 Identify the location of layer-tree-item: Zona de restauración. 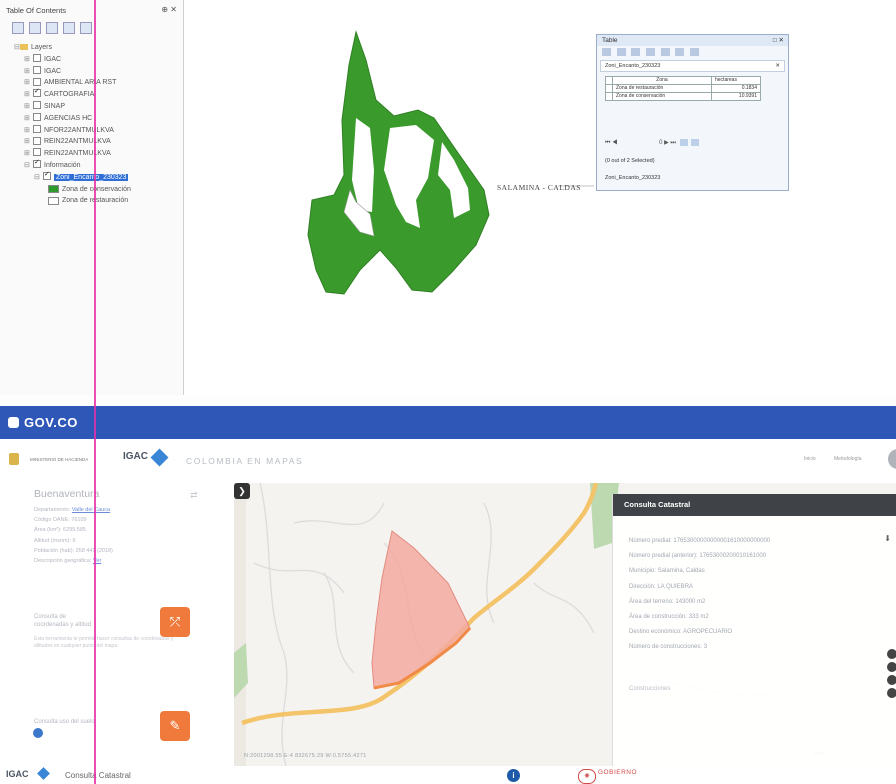
(72, 201).